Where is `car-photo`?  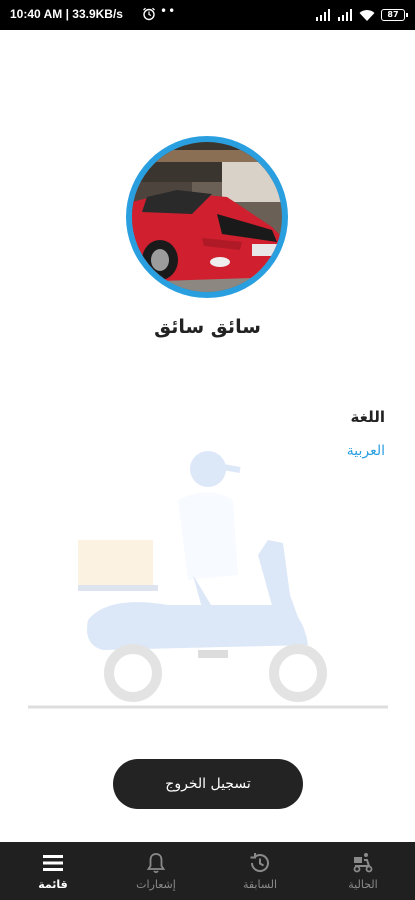
car-photo is located at coordinates (207, 217).